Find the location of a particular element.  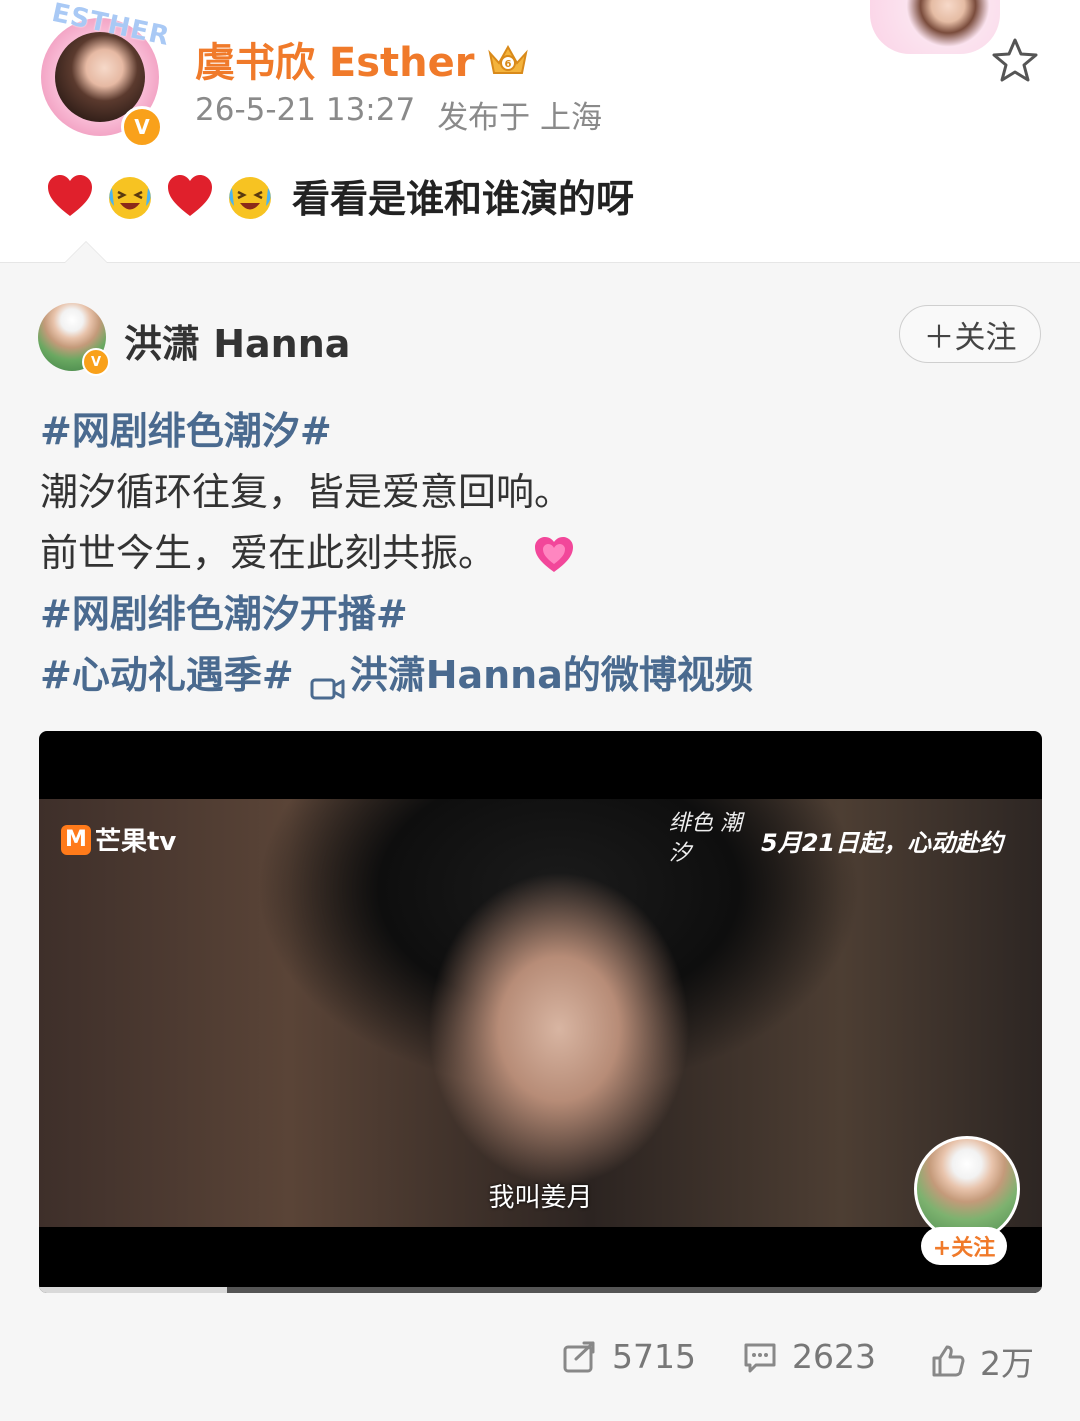

original-verified-badge: V is located at coordinates (96, 362).